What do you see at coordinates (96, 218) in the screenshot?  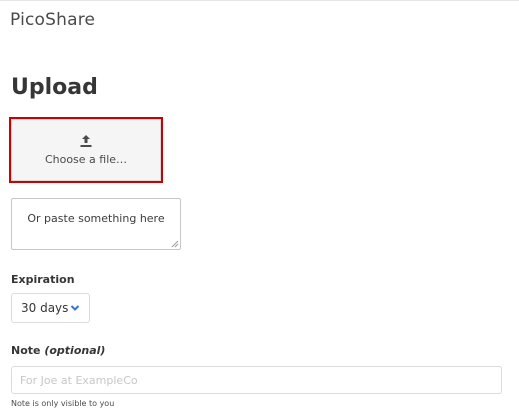 I see `paste-placeholder: Or paste something here` at bounding box center [96, 218].